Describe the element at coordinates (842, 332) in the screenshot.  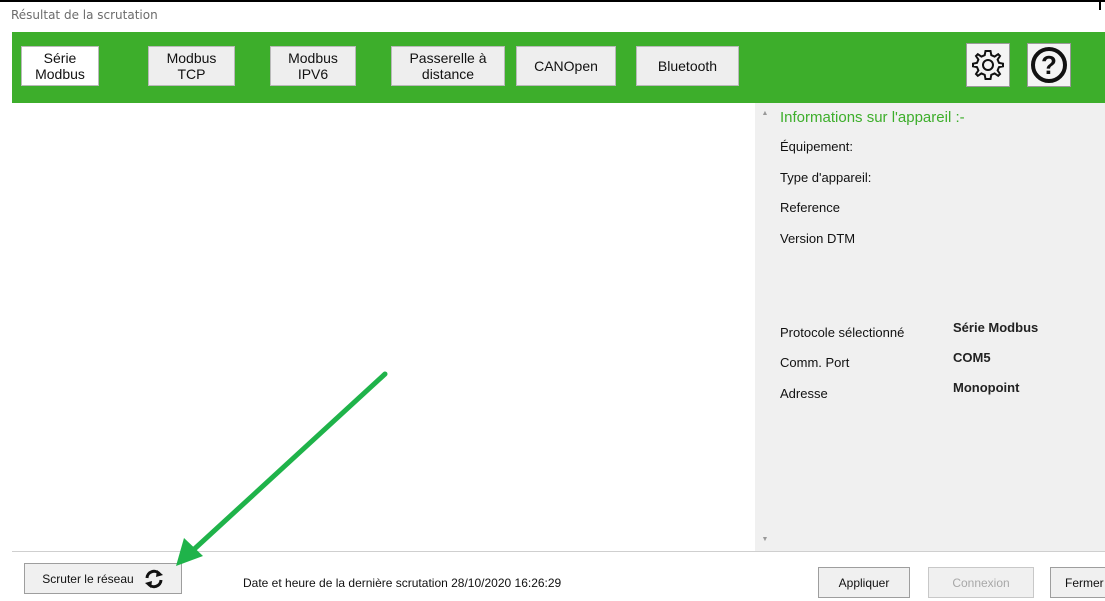
I see `protocol-label: Protocole sélectionné` at that location.